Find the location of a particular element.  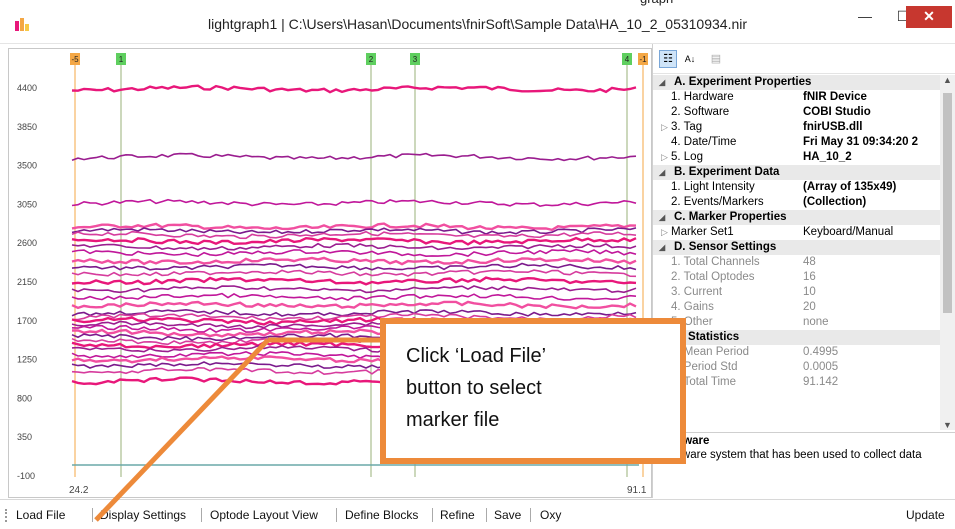

callout-line-1: Click ‘Load File’ is located at coordinates (476, 356).